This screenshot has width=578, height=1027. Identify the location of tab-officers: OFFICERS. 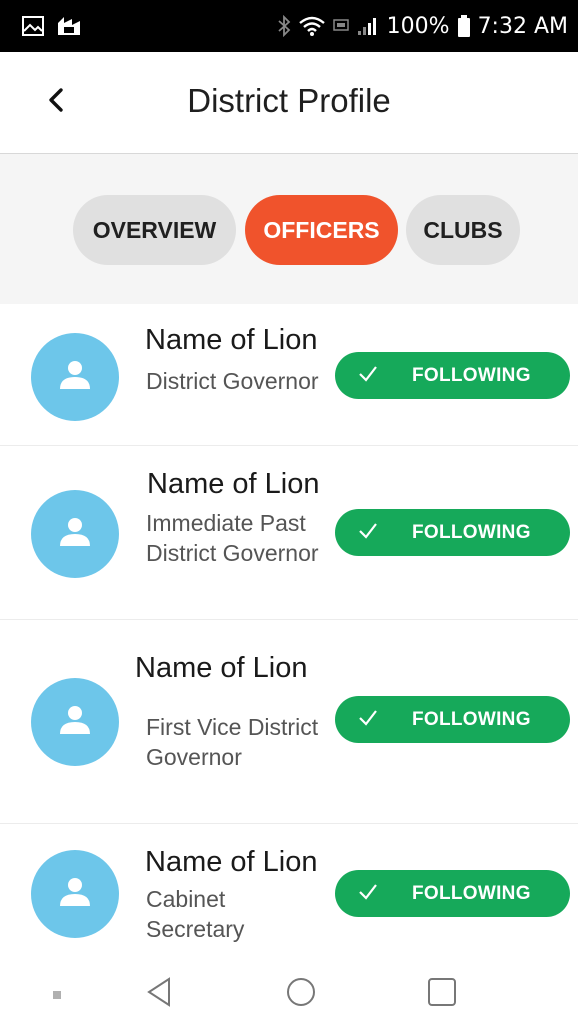
(321, 230).